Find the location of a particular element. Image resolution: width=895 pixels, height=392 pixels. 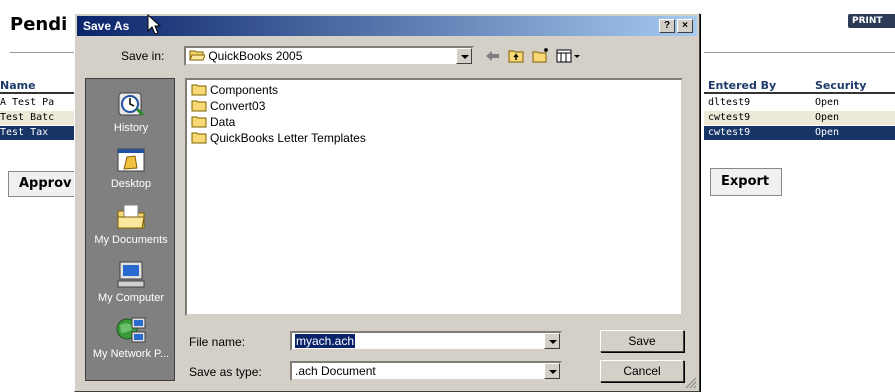

cell-name: Test Tax is located at coordinates (24, 132).